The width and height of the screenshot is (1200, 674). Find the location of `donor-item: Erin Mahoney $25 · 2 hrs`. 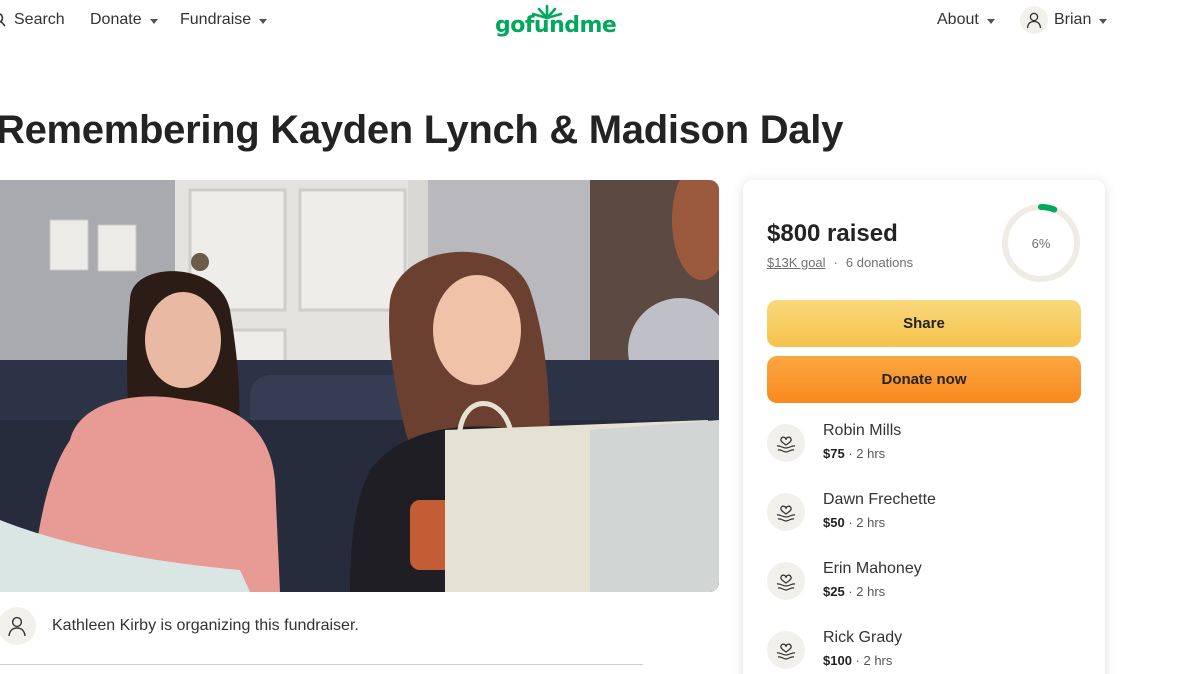

donor-item: Erin Mahoney $25 · 2 hrs is located at coordinates (924, 585).